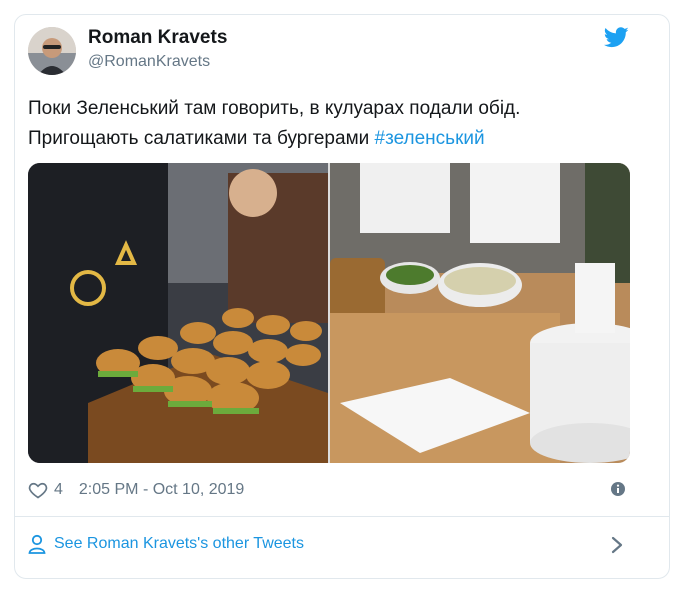  What do you see at coordinates (38, 490) in the screenshot?
I see `heart-icon` at bounding box center [38, 490].